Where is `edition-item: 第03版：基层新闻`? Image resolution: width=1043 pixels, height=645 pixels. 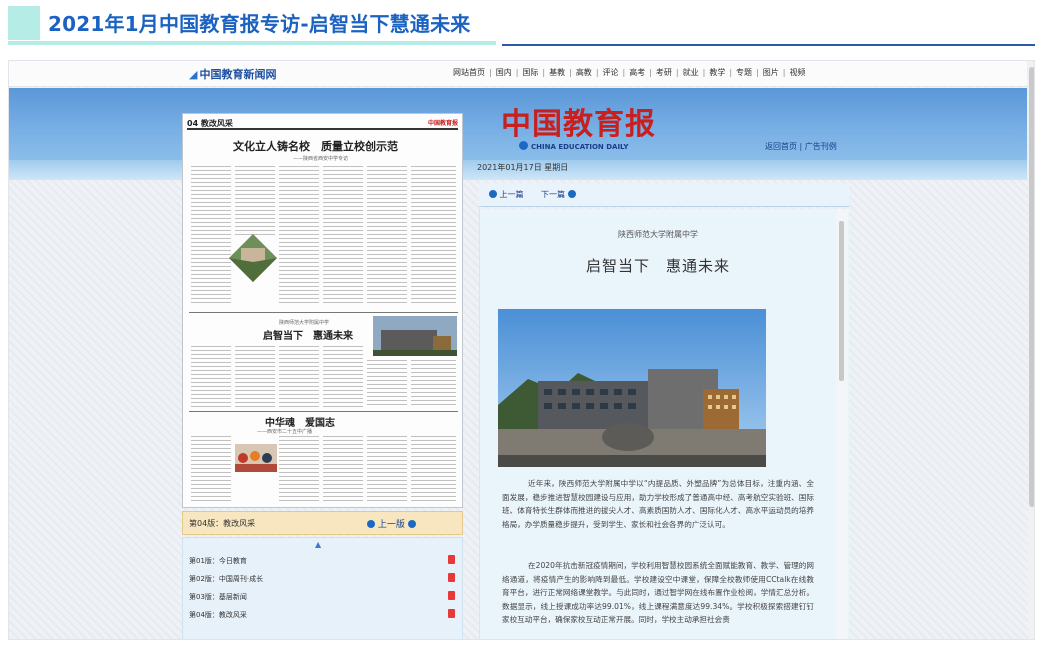
edition-item: 第03版：基层新闻 is located at coordinates (323, 596).